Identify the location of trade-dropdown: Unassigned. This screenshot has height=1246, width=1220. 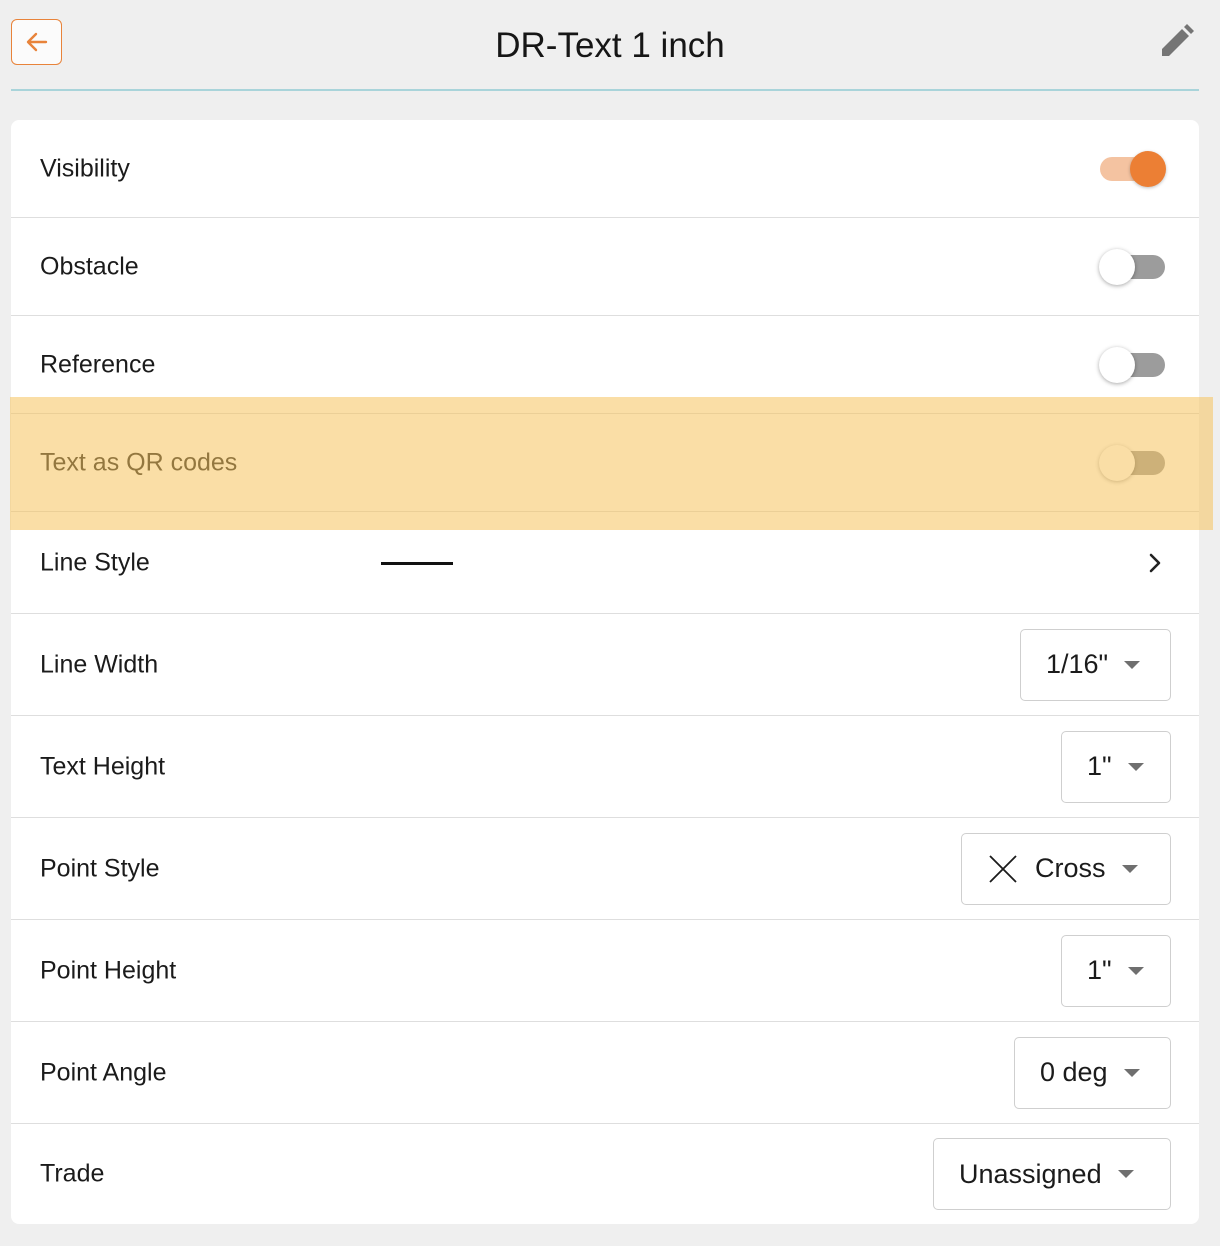
(1052, 1174).